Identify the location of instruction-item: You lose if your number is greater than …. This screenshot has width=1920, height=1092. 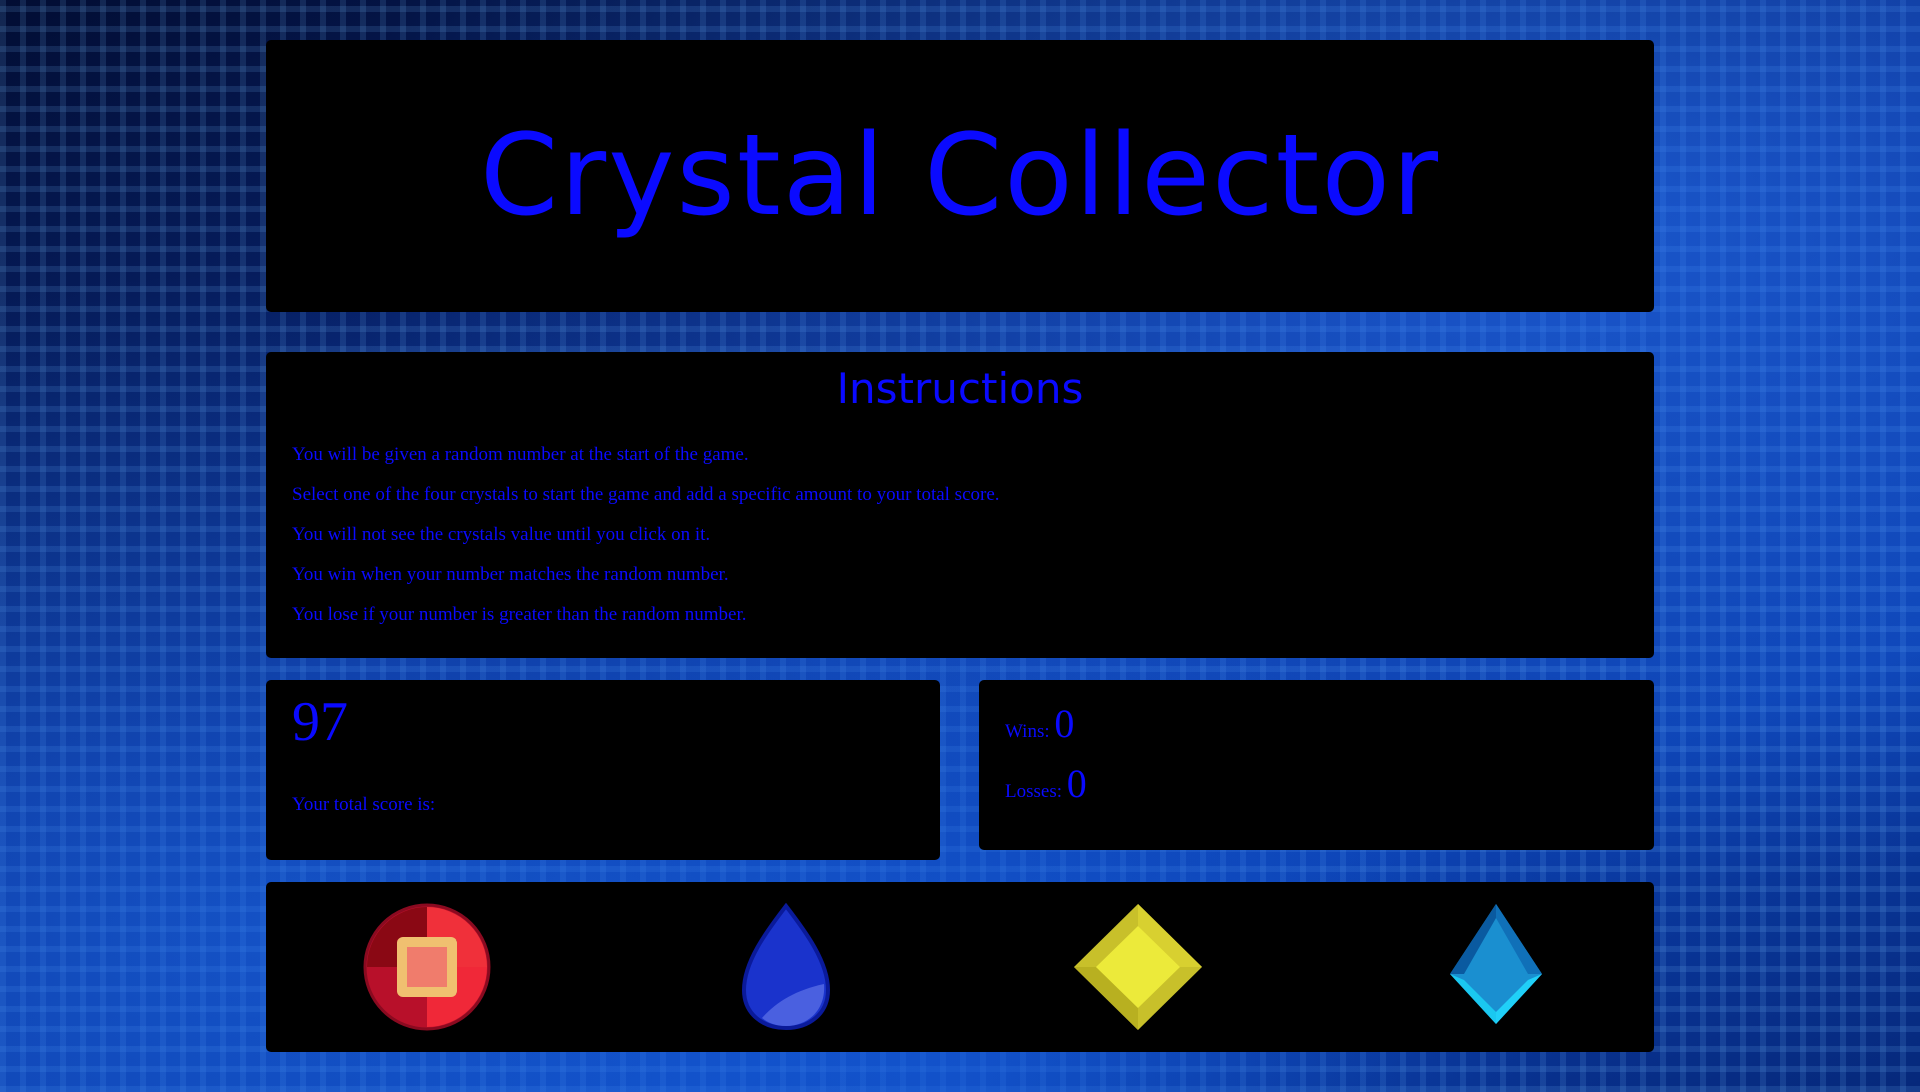
(519, 614).